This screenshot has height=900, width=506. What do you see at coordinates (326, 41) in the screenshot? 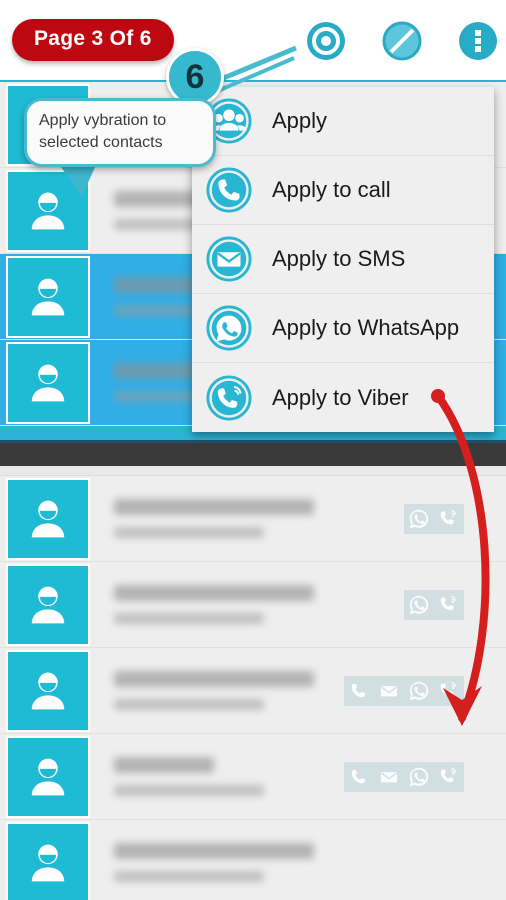
I see `record-target-icon` at bounding box center [326, 41].